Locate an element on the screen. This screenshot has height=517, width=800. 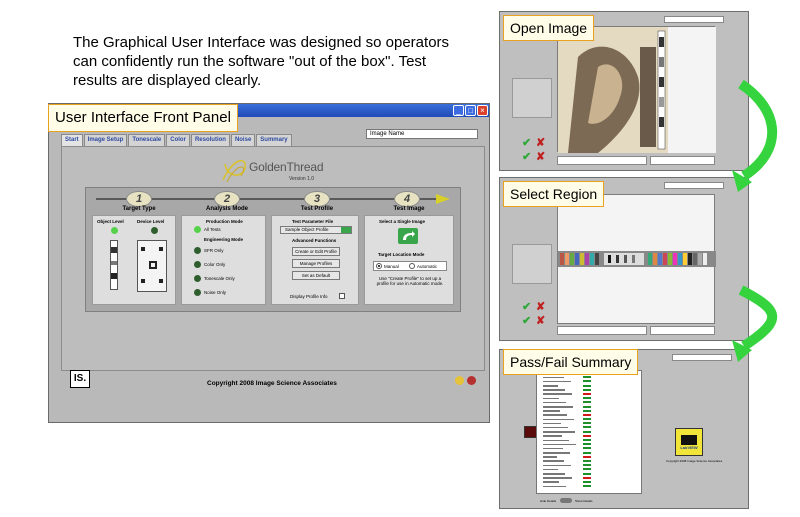
analysis-mode-title: Analysis Mode is located at coordinates (226, 209).